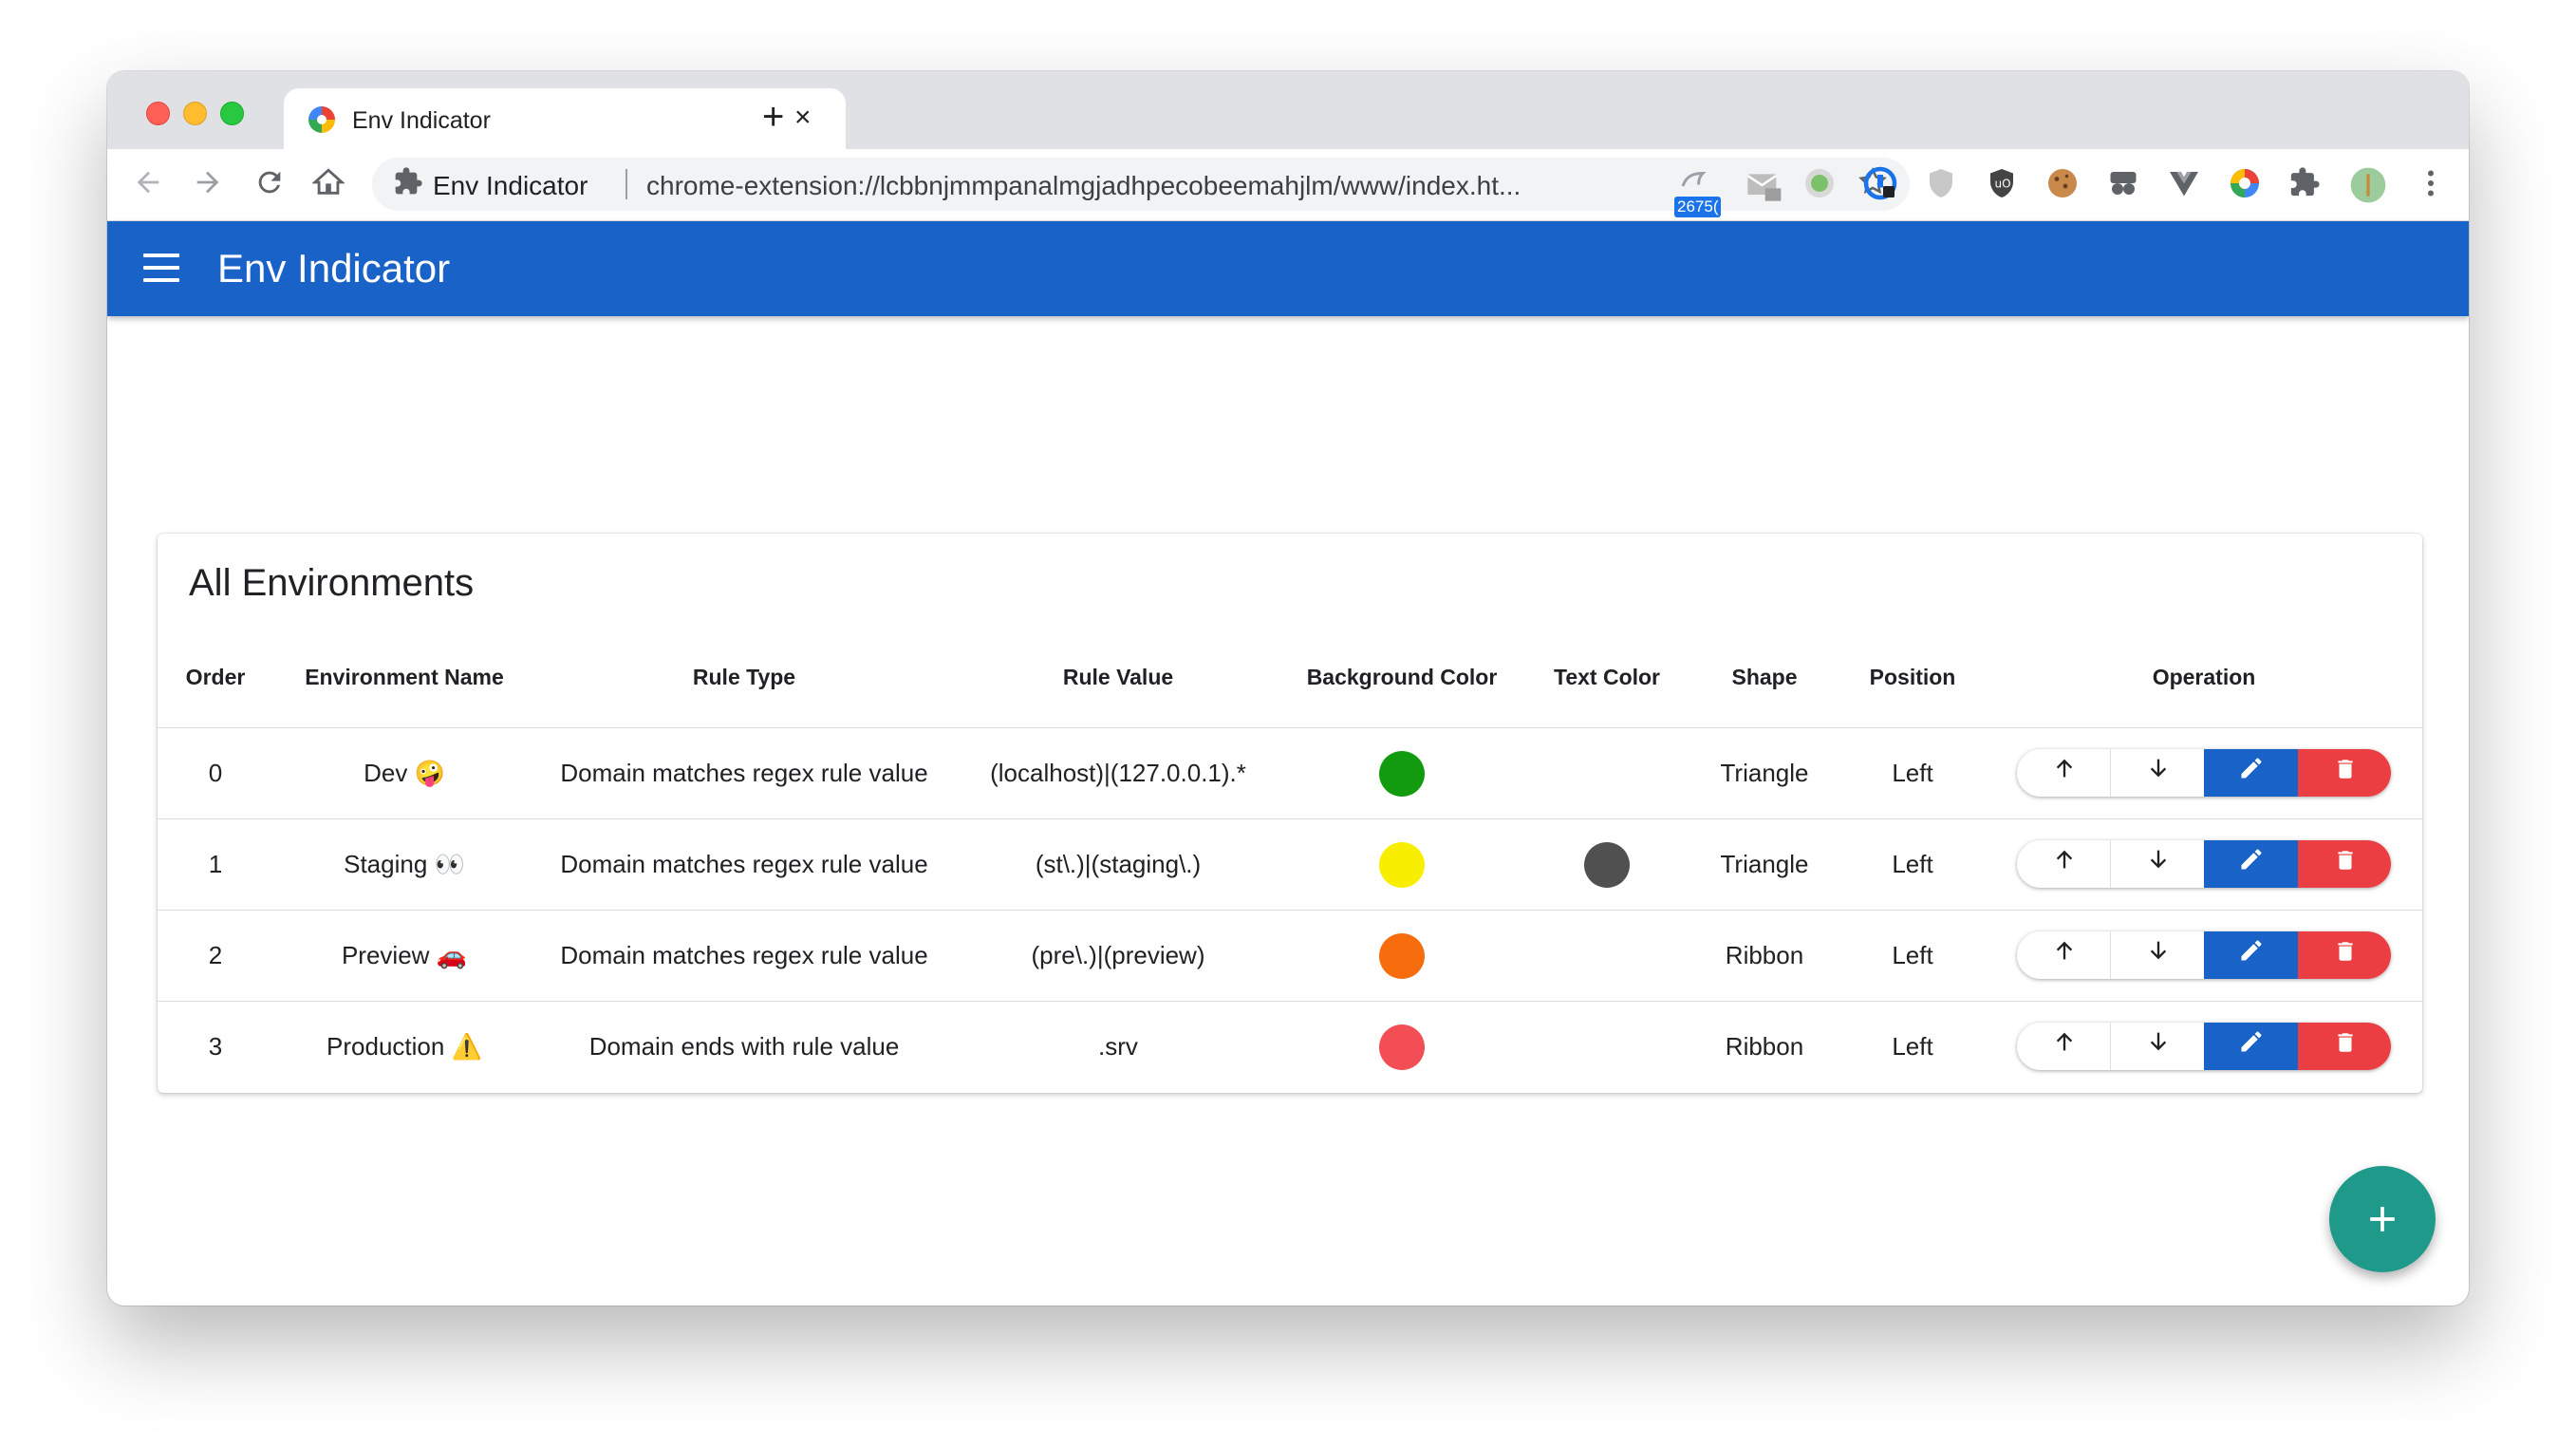  I want to click on column-header-rule-value: Rule Value, so click(1118, 677).